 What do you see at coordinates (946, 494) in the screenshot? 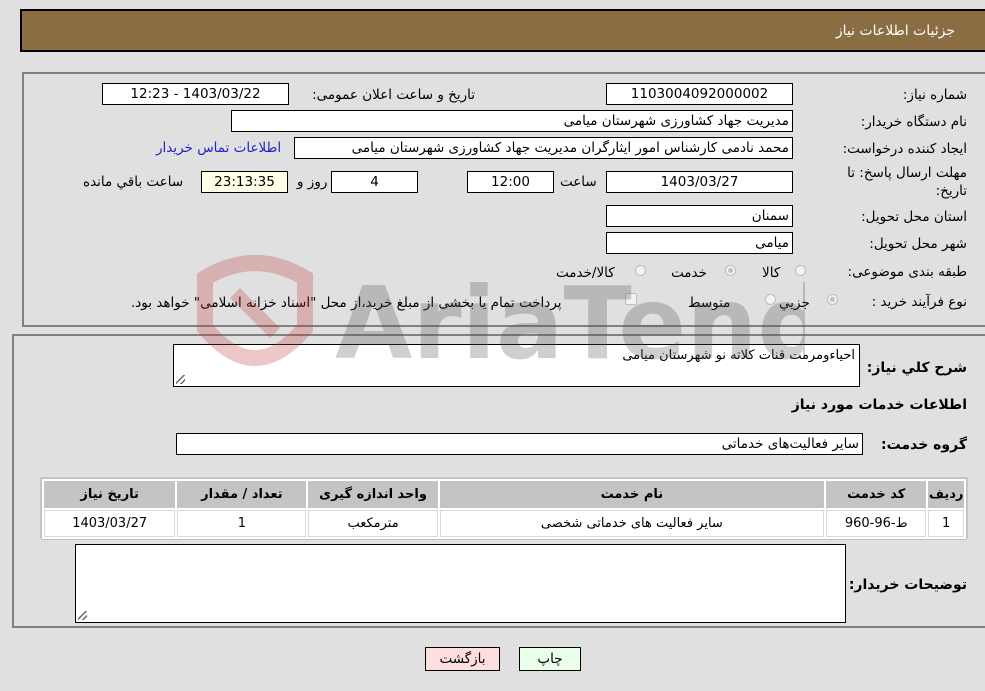
I see `col-row-number: ردیف` at bounding box center [946, 494].